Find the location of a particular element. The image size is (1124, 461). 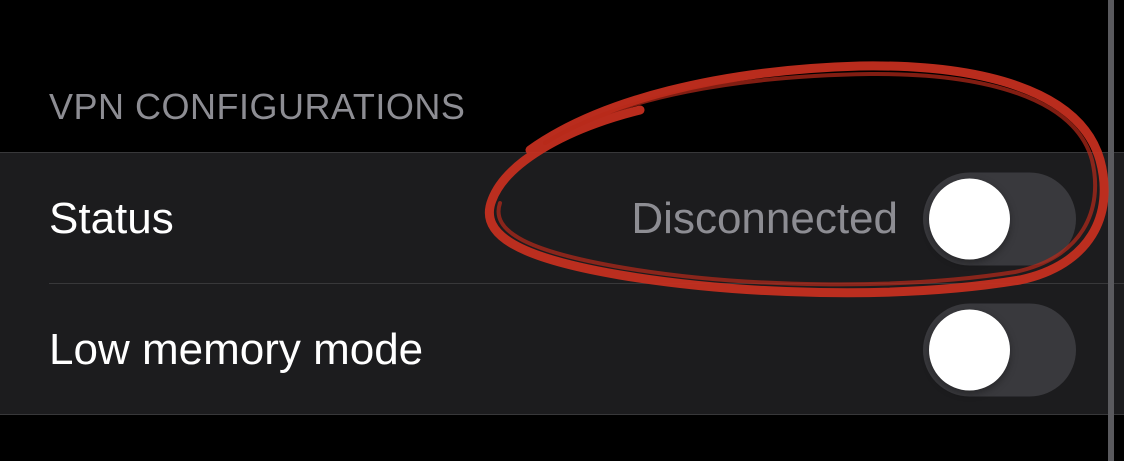

scroll-indicator is located at coordinates (1111, 230).